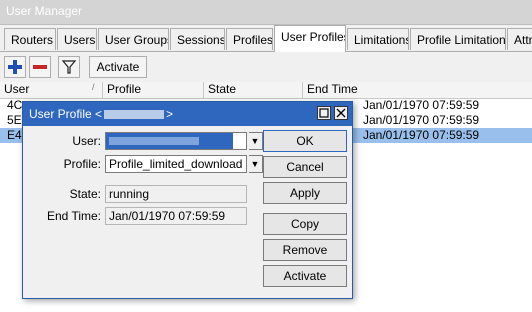 The image size is (532, 312). I want to click on ok-button: OK, so click(305, 141).